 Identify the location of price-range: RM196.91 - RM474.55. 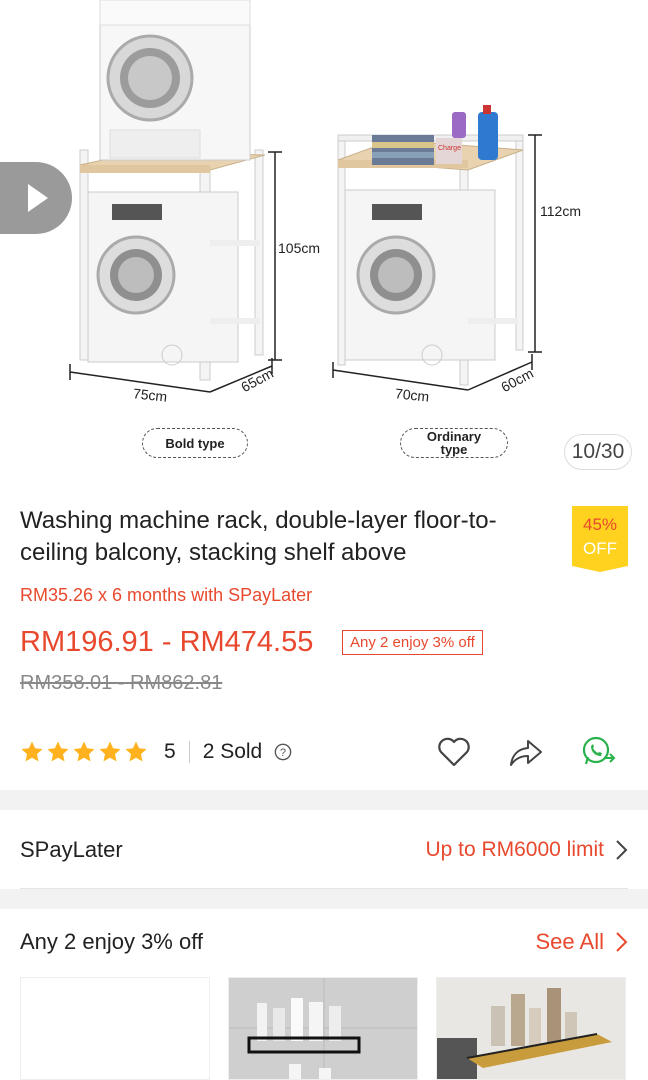
(167, 642).